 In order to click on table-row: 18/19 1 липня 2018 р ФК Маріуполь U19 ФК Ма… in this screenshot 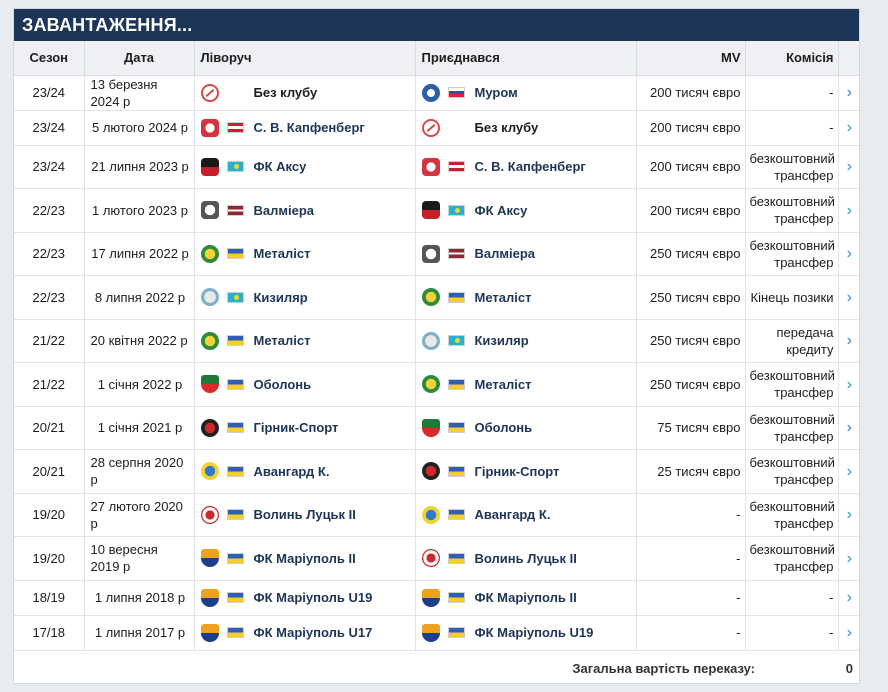, I will do `click(436, 598)`.